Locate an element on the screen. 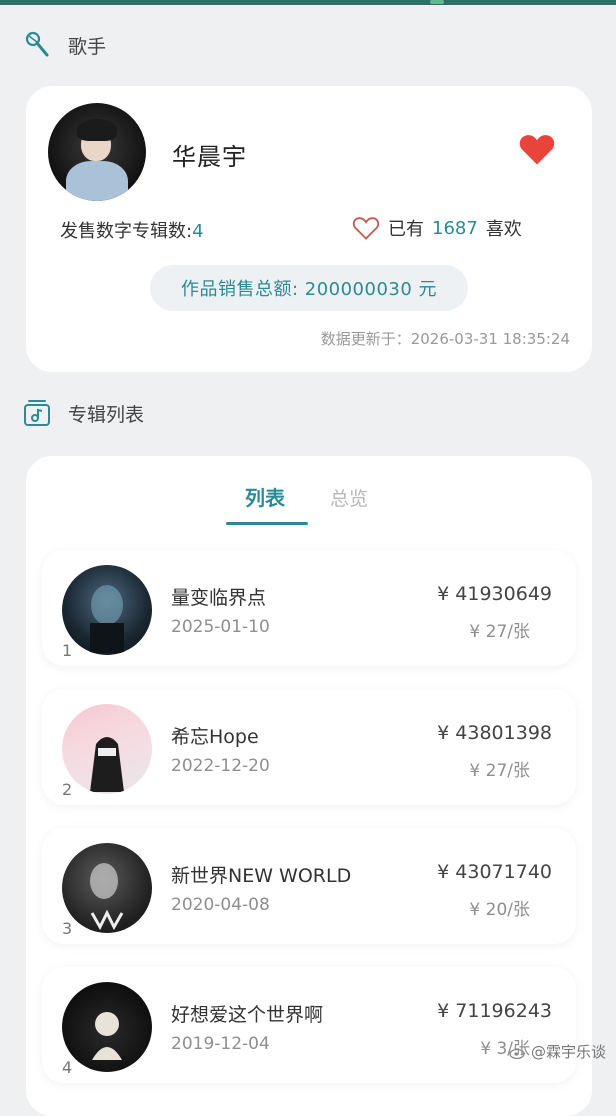  active-tab-indicator is located at coordinates (267, 523).